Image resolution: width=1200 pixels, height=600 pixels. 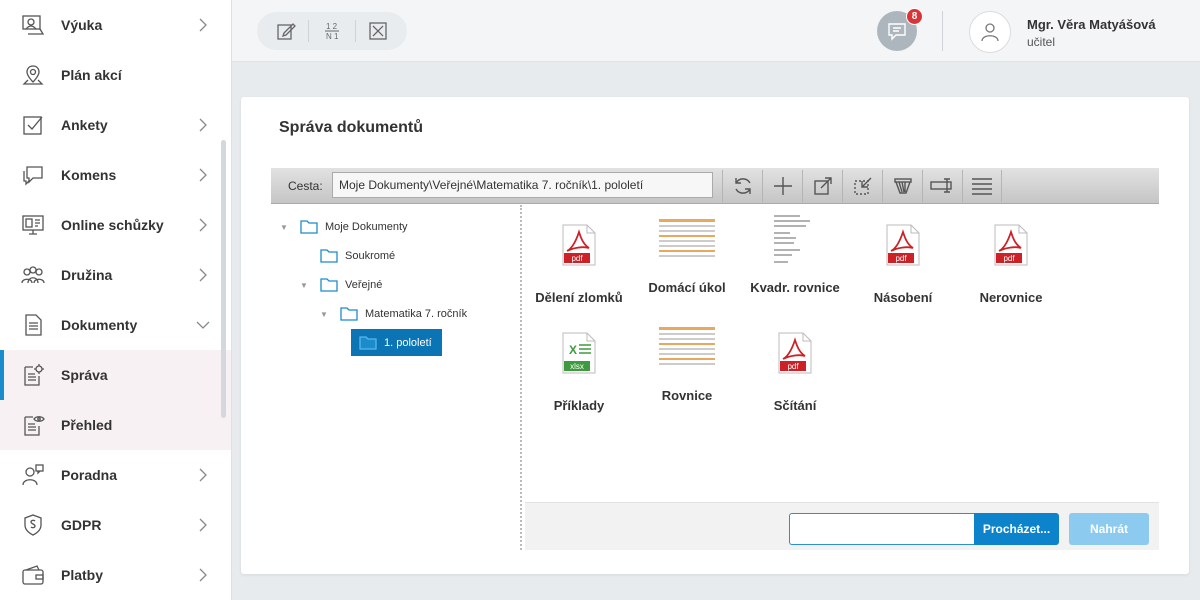 I want to click on sidebar-item-vyuka: Výuka, so click(x=115, y=25).